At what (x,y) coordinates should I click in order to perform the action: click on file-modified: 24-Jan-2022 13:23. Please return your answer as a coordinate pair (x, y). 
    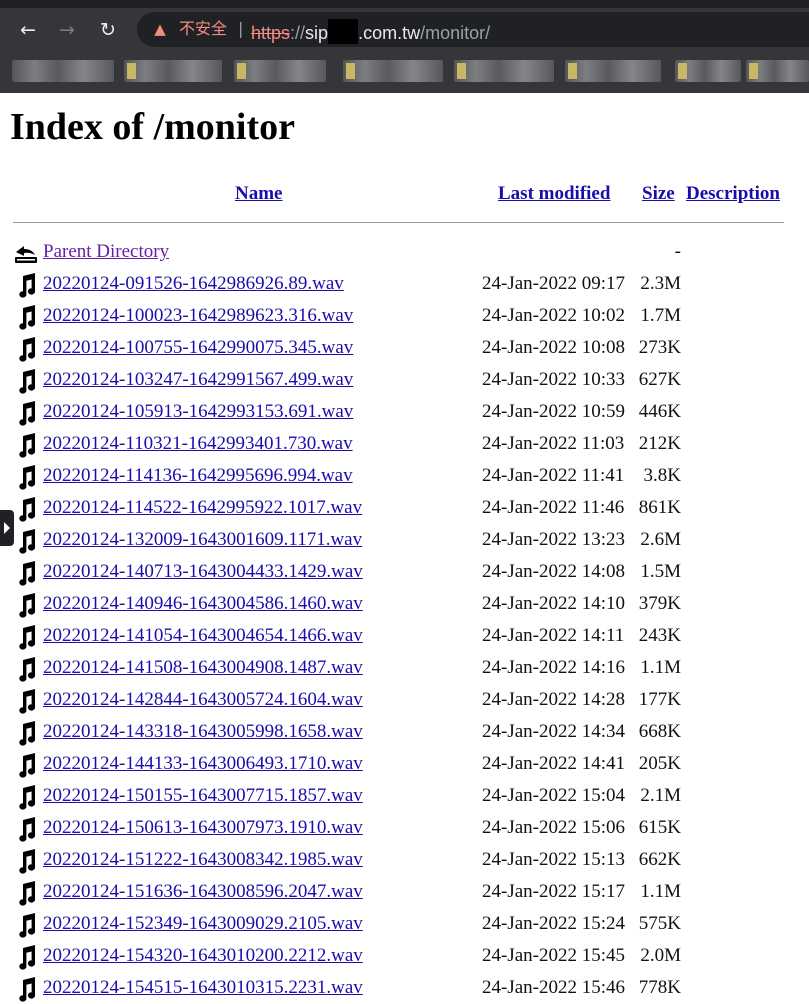
    Looking at the image, I should click on (554, 539).